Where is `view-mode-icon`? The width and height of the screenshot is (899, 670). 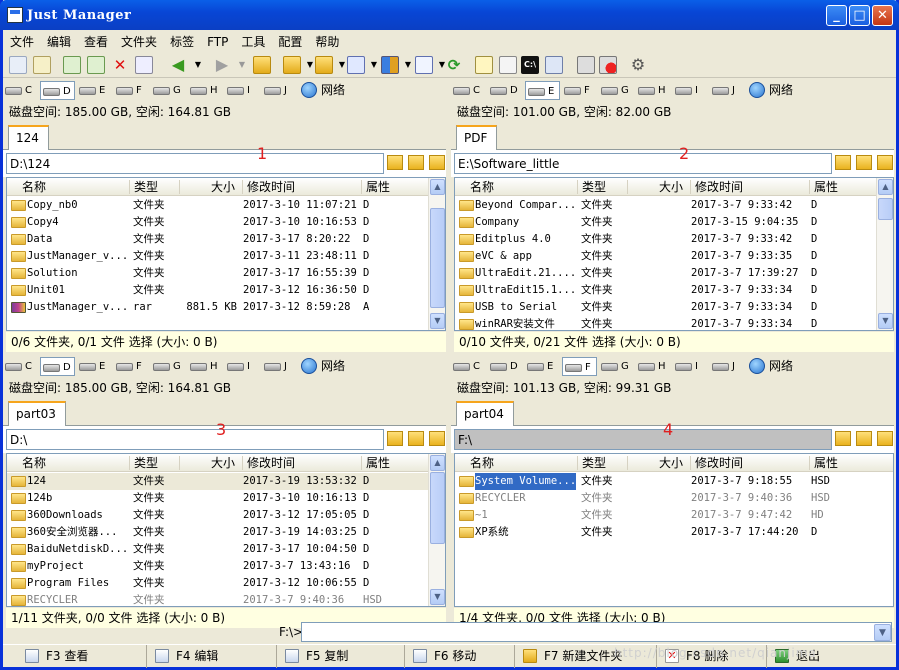 view-mode-icon is located at coordinates (424, 65).